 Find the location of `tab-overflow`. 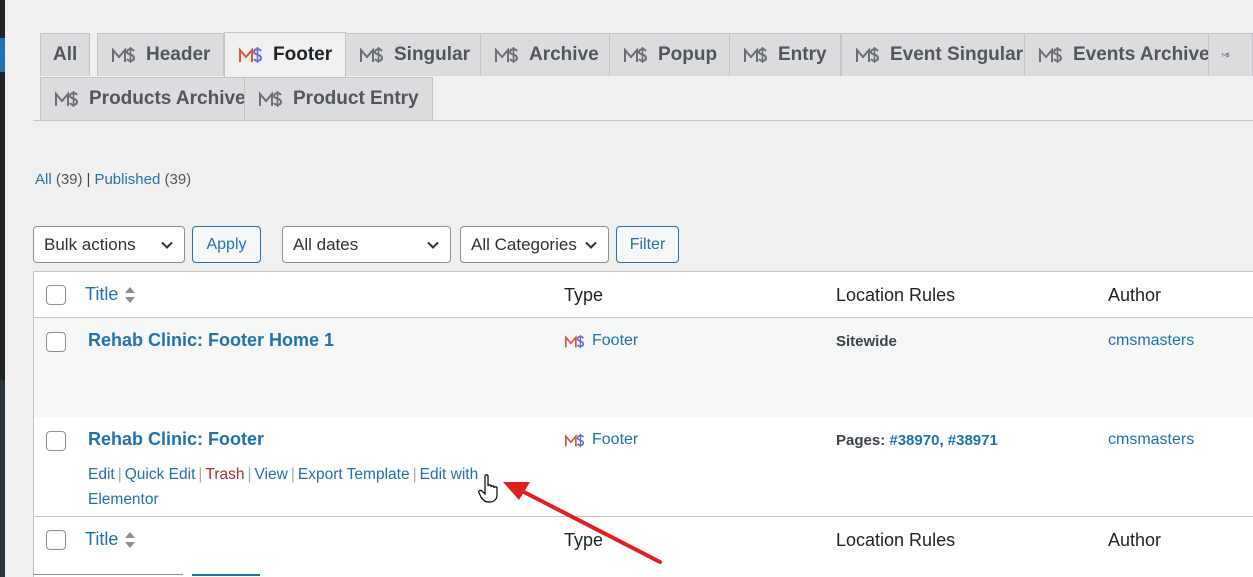

tab-overflow is located at coordinates (1230, 54).